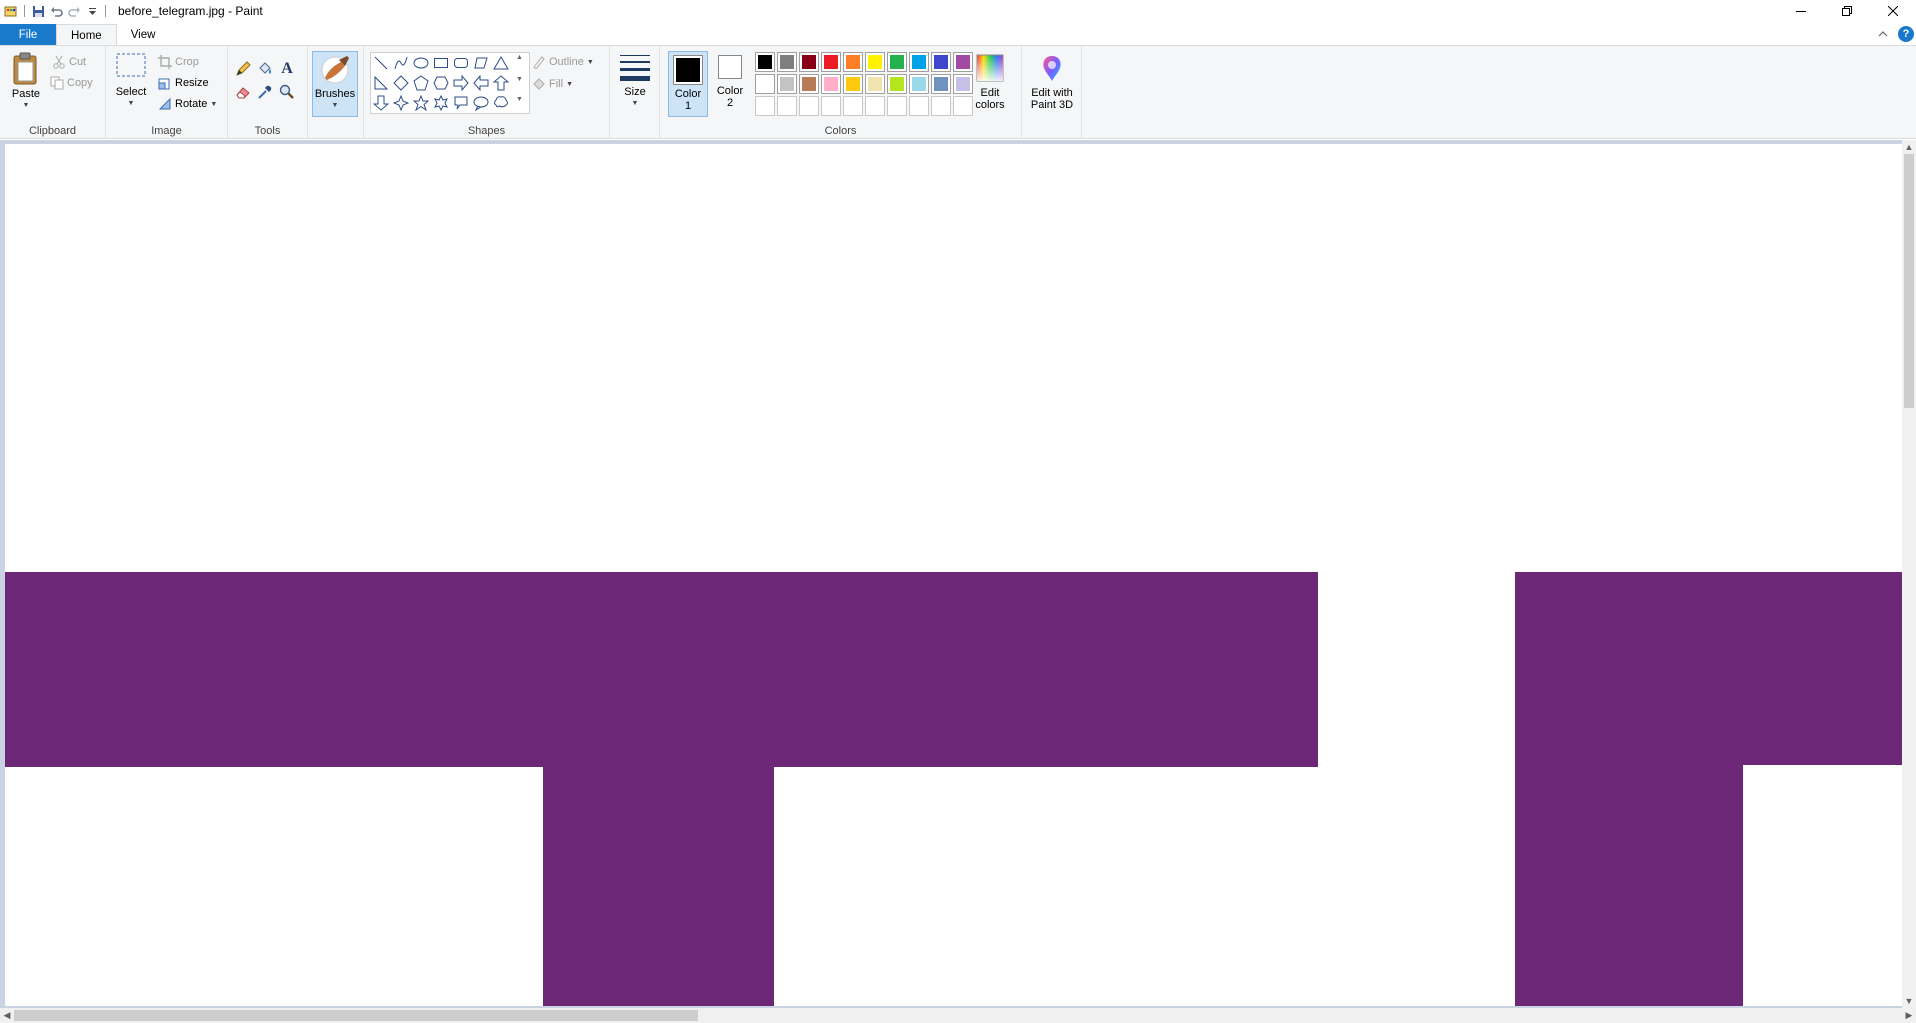 This screenshot has width=1916, height=1023. I want to click on palette-swatch-fill, so click(765, 84).